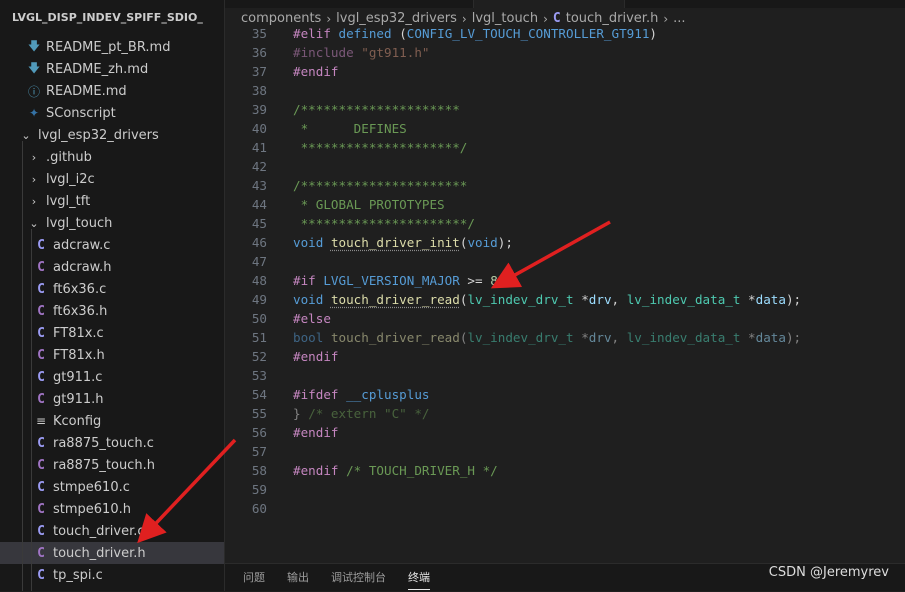 The height and width of the screenshot is (592, 905). Describe the element at coordinates (34, 157) in the screenshot. I see `chevron-right-icon: ›` at that location.